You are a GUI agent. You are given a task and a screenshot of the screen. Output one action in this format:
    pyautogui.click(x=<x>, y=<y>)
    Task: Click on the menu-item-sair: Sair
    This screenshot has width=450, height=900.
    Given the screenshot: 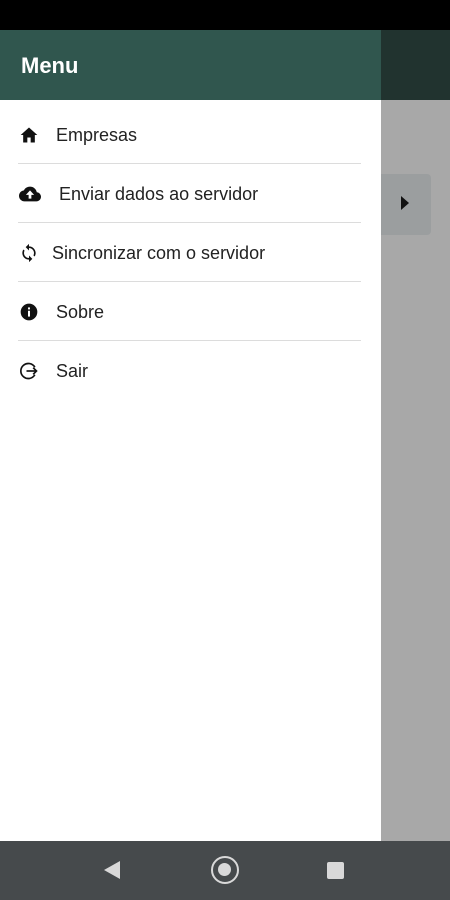 What is the action you would take?
    pyautogui.click(x=190, y=371)
    